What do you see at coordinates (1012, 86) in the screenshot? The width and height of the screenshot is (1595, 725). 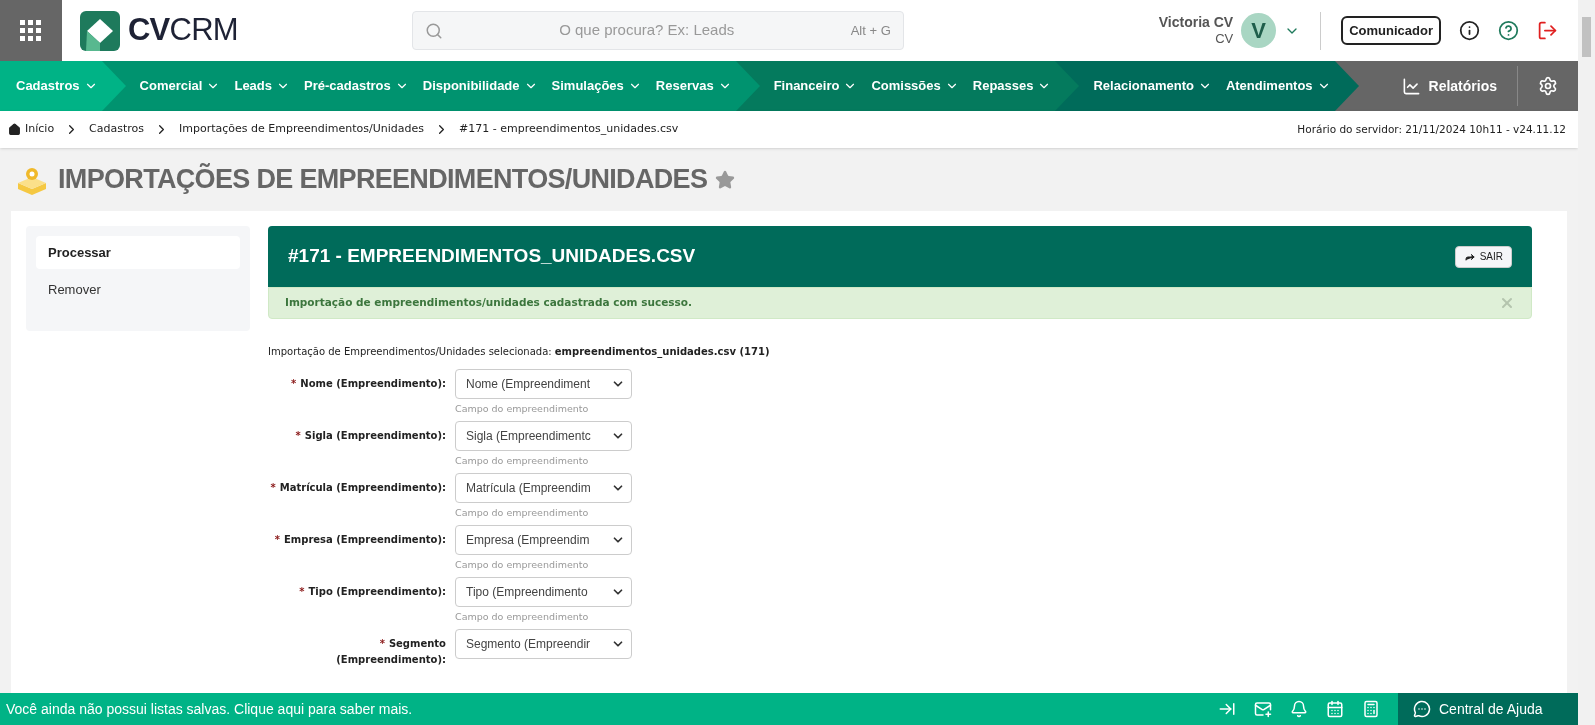 I see `nav-menu-item: Repasses` at bounding box center [1012, 86].